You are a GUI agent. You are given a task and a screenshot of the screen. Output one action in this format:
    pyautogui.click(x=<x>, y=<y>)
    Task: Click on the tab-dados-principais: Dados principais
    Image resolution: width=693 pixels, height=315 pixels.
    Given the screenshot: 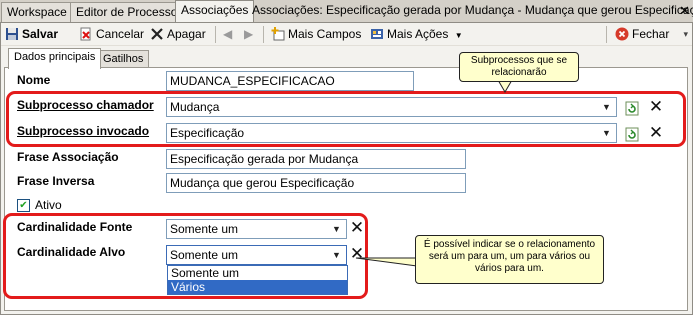 What is the action you would take?
    pyautogui.click(x=55, y=58)
    